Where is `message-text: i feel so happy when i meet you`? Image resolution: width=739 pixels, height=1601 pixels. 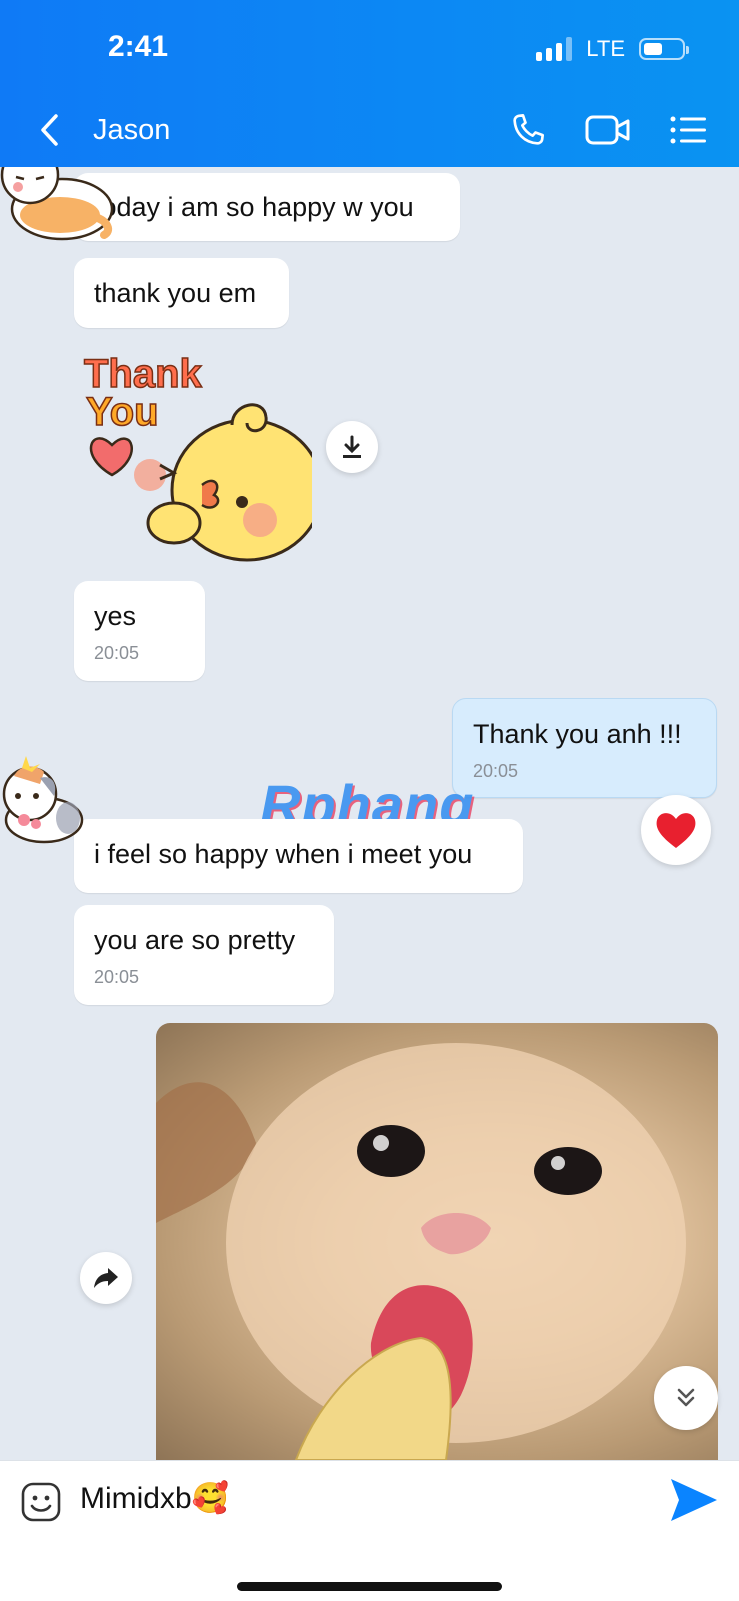
message-text: i feel so happy when i meet you is located at coordinates (283, 854).